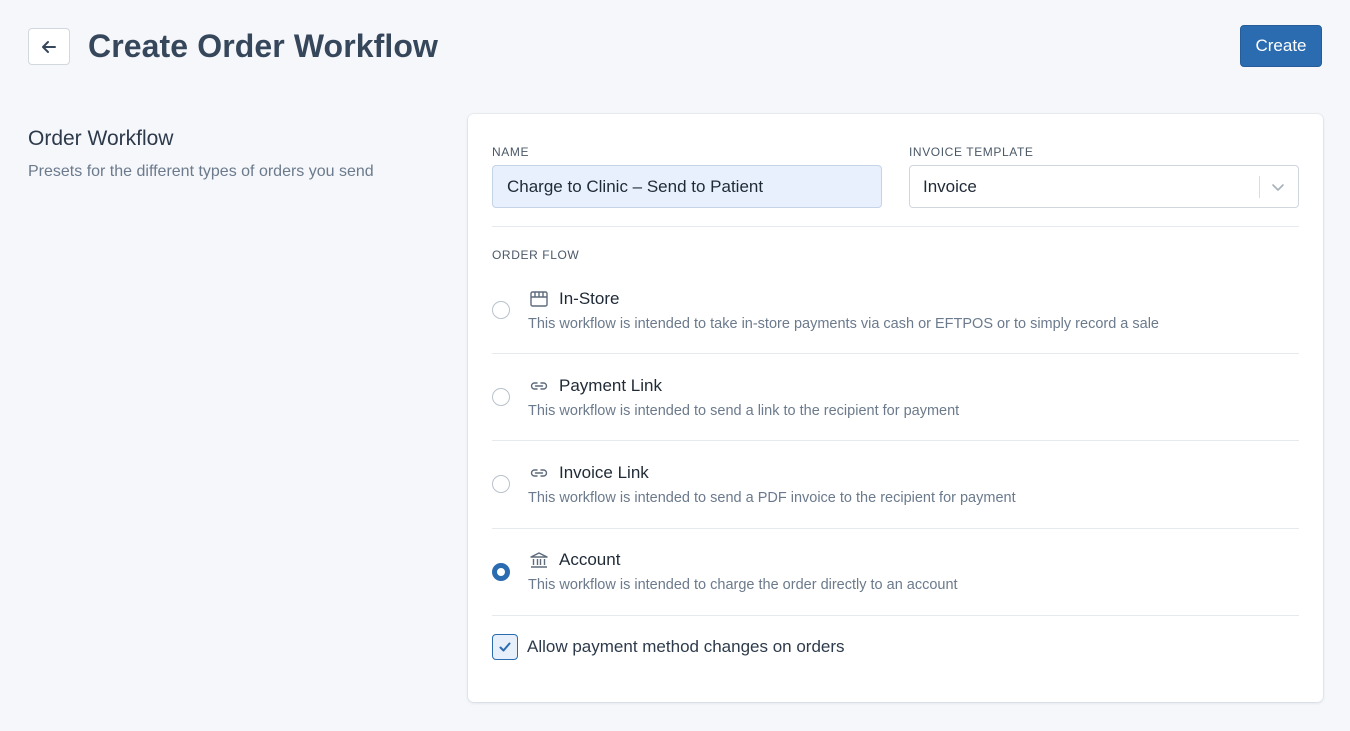  I want to click on page-title: Create Order Workflow, so click(263, 46).